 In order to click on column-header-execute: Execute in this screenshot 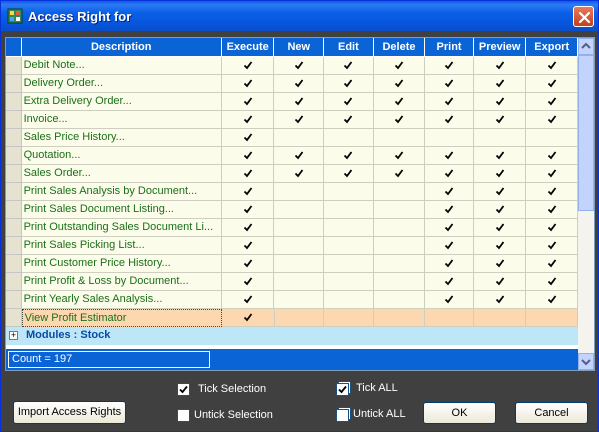, I will do `click(248, 47)`.